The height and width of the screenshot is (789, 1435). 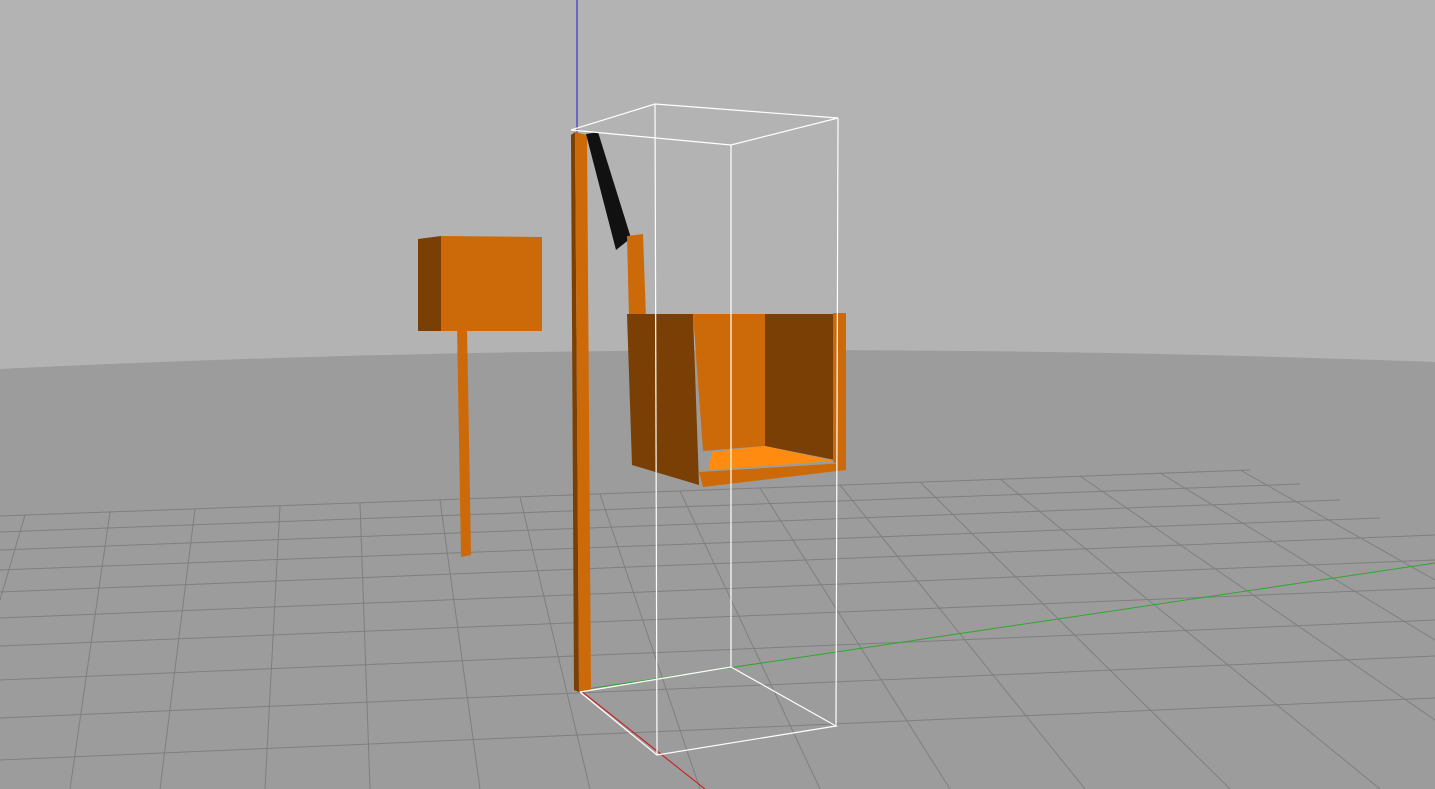 What do you see at coordinates (636, 276) in the screenshot?
I see `bin-hanger` at bounding box center [636, 276].